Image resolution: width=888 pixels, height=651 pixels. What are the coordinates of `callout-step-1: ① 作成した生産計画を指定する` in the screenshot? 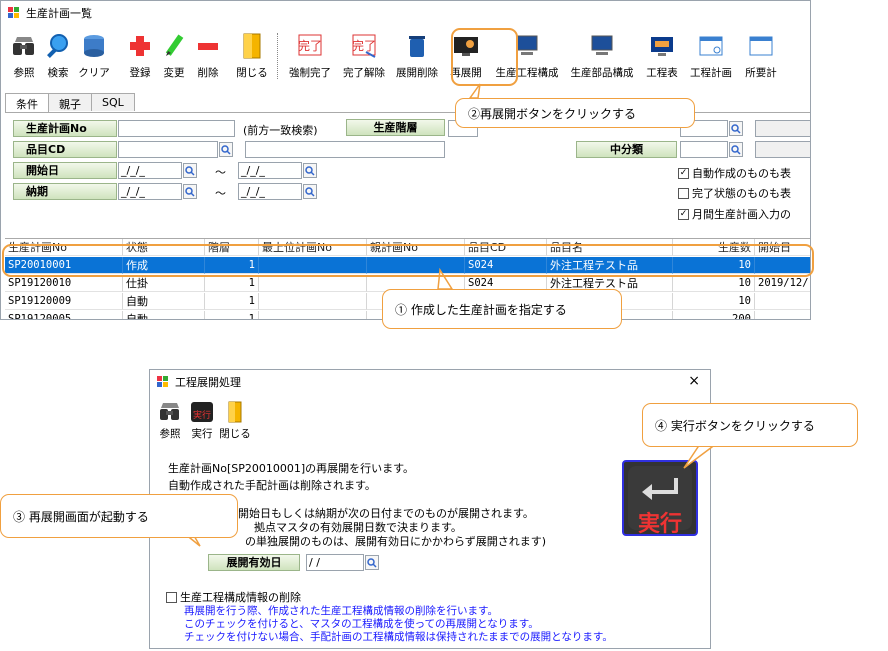 It's located at (502, 309).